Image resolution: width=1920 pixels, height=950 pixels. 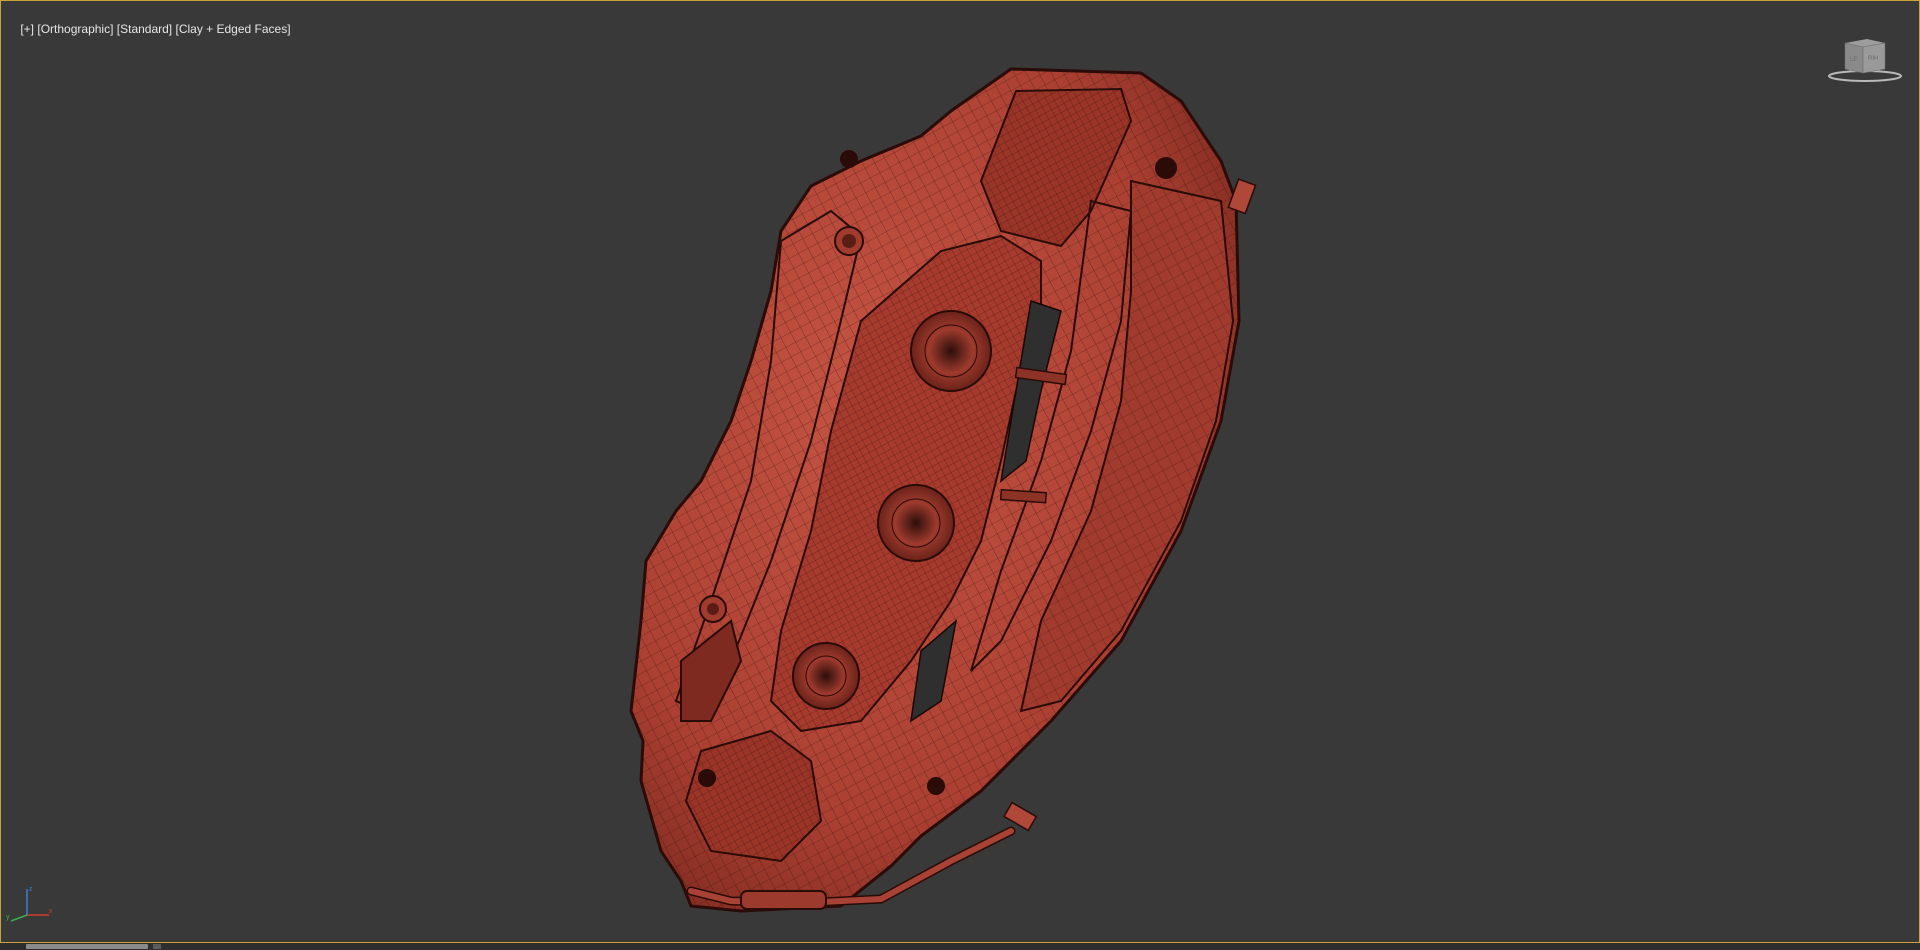 What do you see at coordinates (51, 911) in the screenshot?
I see `axis-x-label: x` at bounding box center [51, 911].